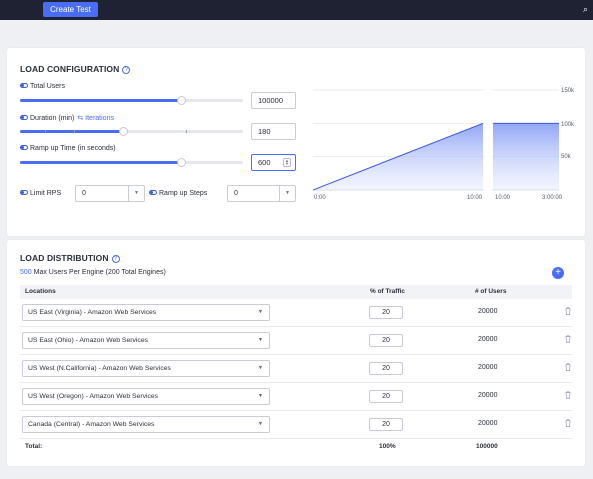 The height and width of the screenshot is (479, 593). What do you see at coordinates (261, 193) in the screenshot?
I see `ramp-steps-select: 0 ▼` at bounding box center [261, 193].